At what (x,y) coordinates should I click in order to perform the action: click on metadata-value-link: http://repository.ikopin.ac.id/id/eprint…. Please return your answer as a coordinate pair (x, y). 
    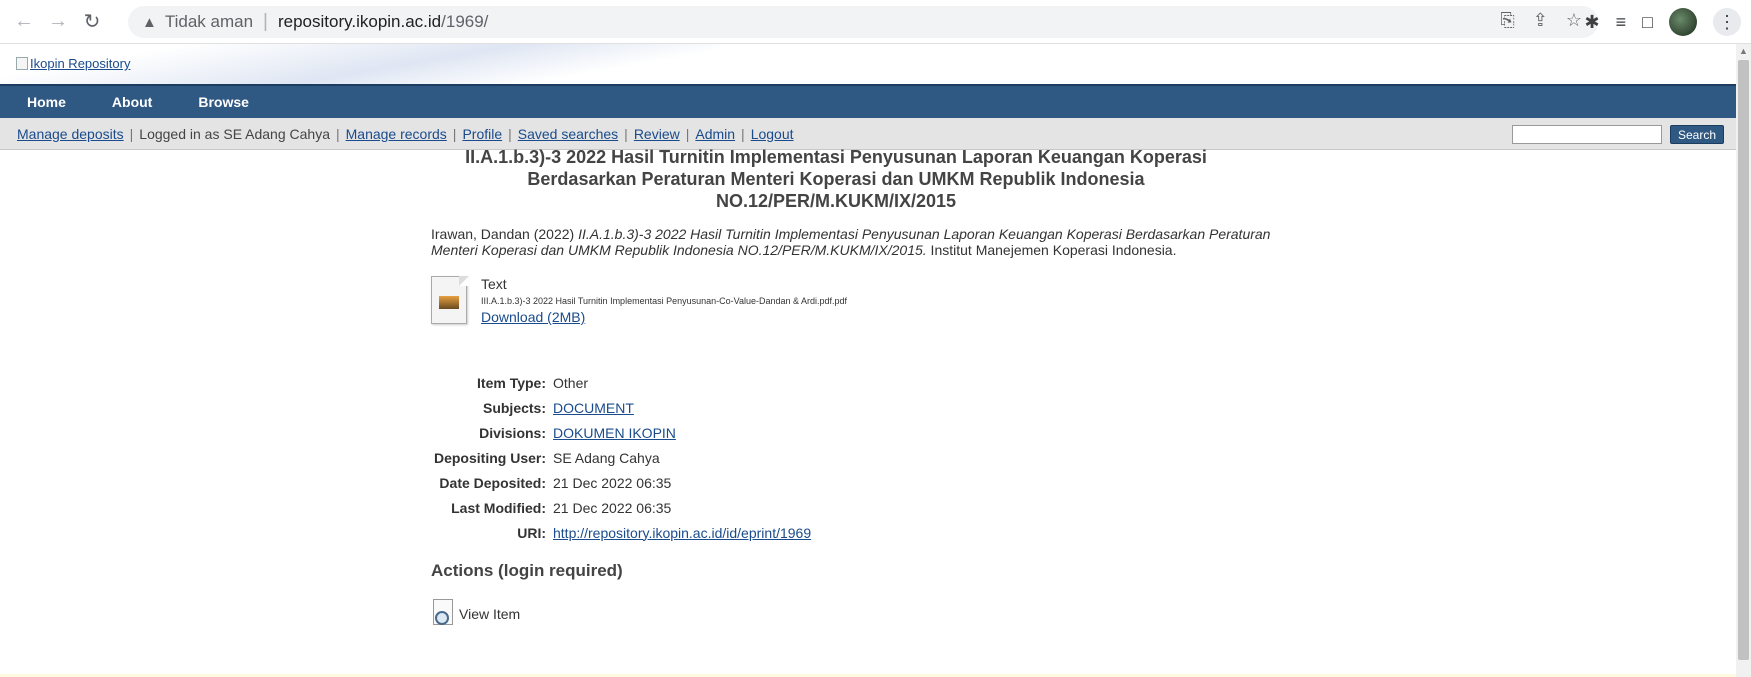
    Looking at the image, I should click on (682, 533).